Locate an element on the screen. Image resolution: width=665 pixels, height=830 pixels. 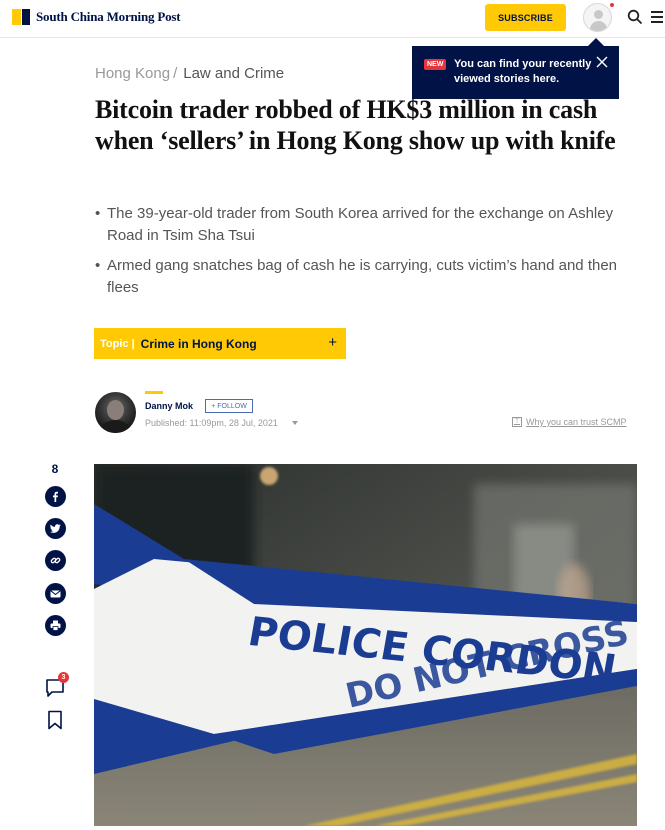
twitter-icon is located at coordinates (55, 528).